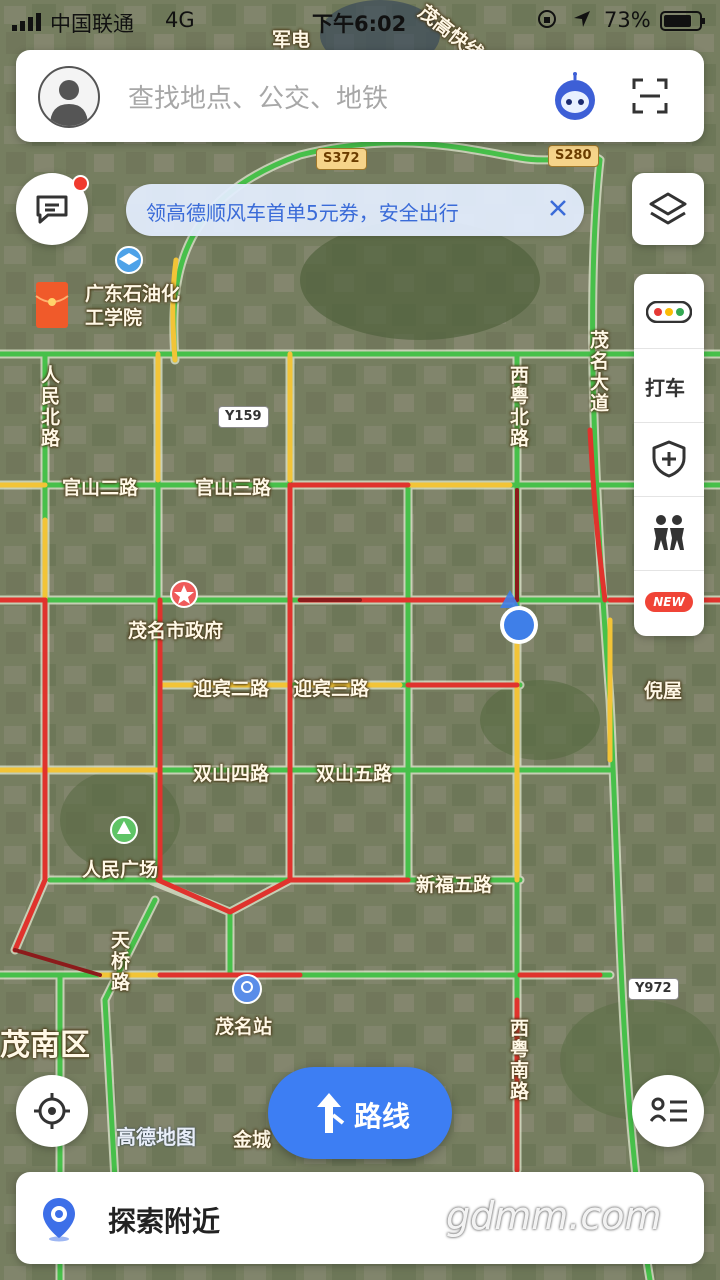 The width and height of the screenshot is (720, 1280). Describe the element at coordinates (354, 774) in the screenshot. I see `road-label: 双山五路` at that location.